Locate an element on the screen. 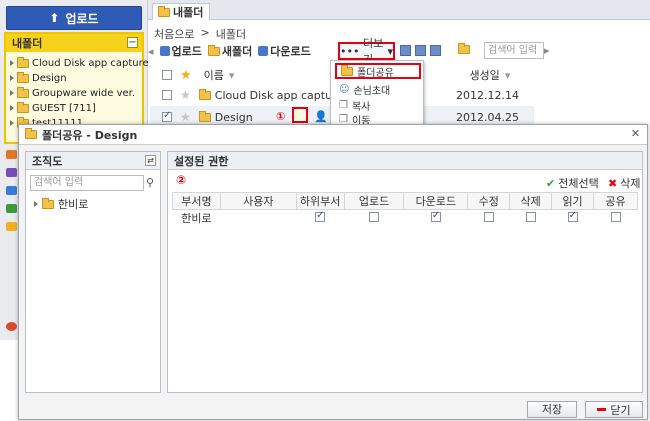  tree-item: GUEST [711] is located at coordinates (53, 108).